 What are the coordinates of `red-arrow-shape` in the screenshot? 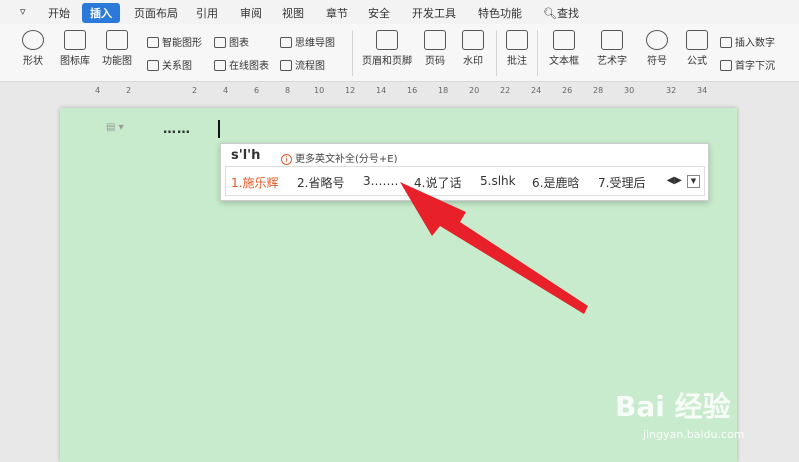 It's located at (494, 248).